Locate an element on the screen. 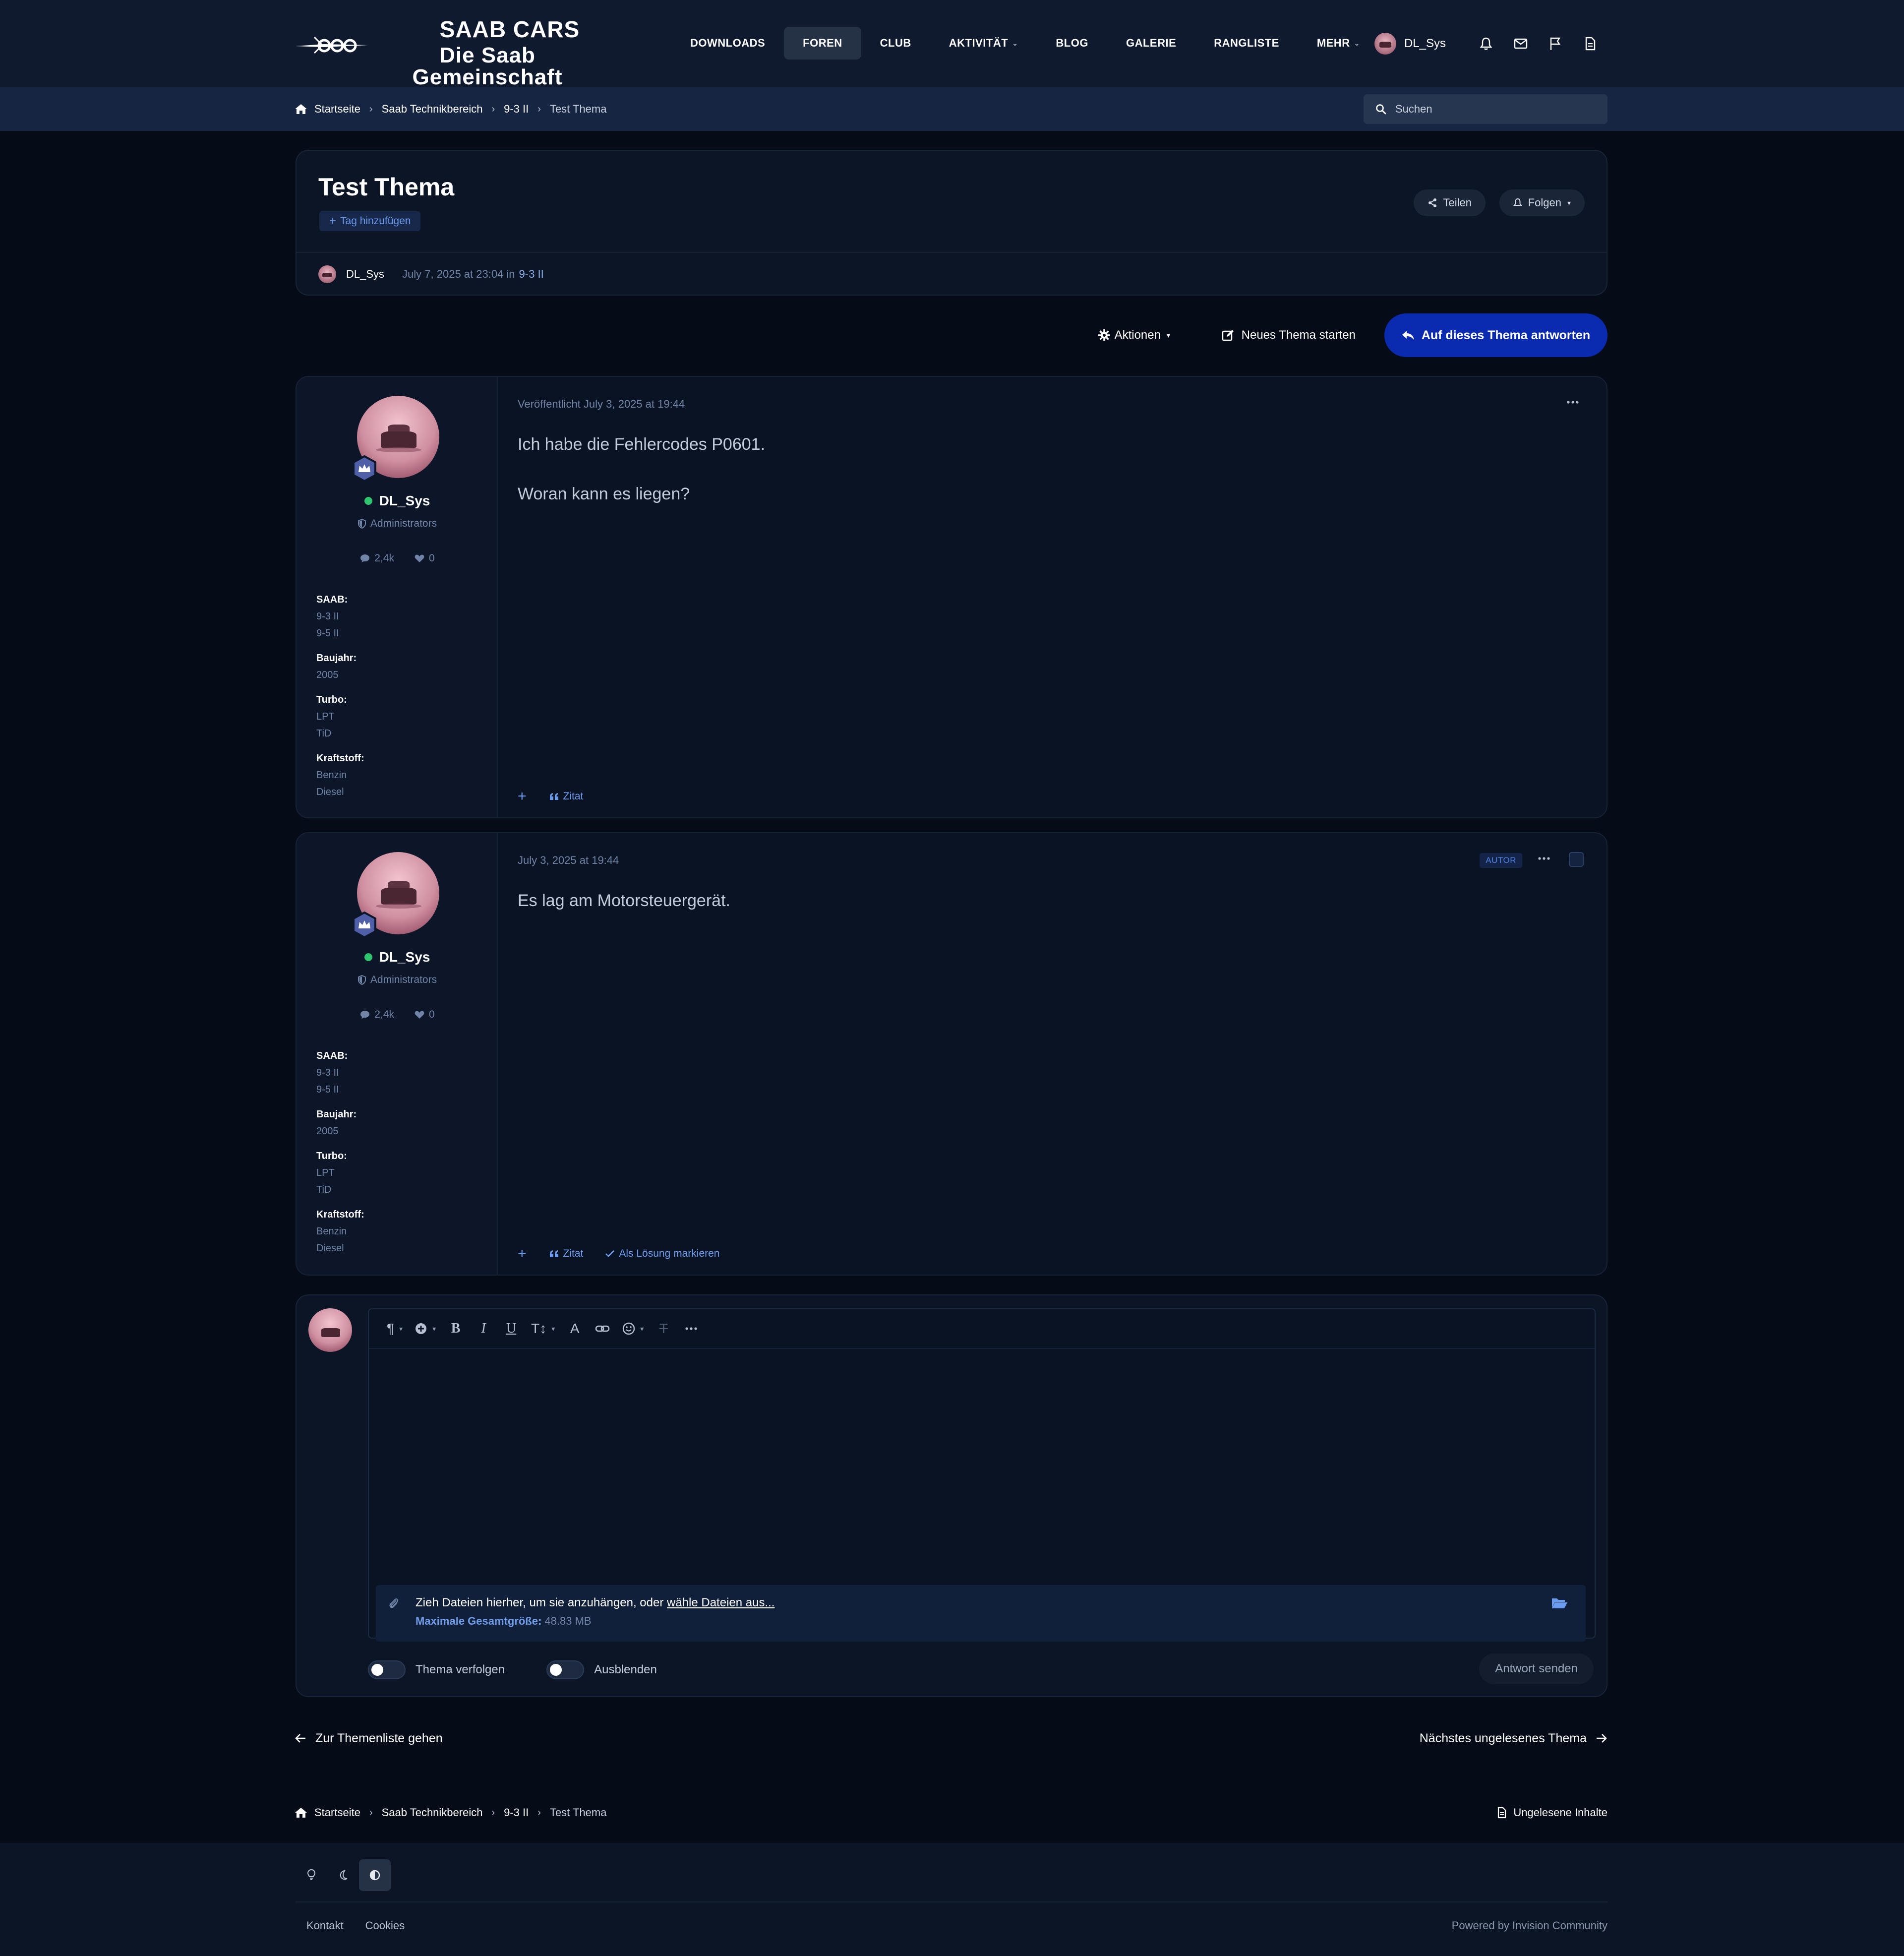 This screenshot has width=1904, height=1956. post-date: Veröffentlicht July 3, 2025 at 19:44 is located at coordinates (601, 404).